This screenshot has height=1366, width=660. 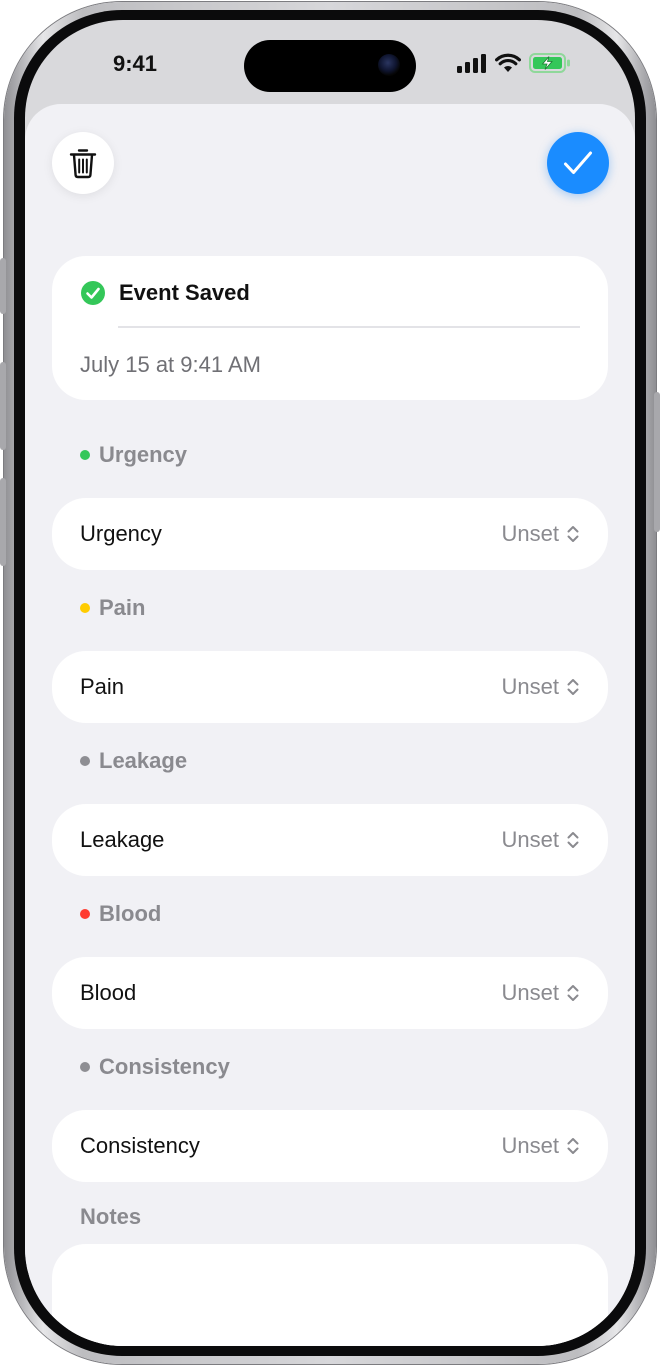 I want to click on wifi-icon, so click(x=508, y=62).